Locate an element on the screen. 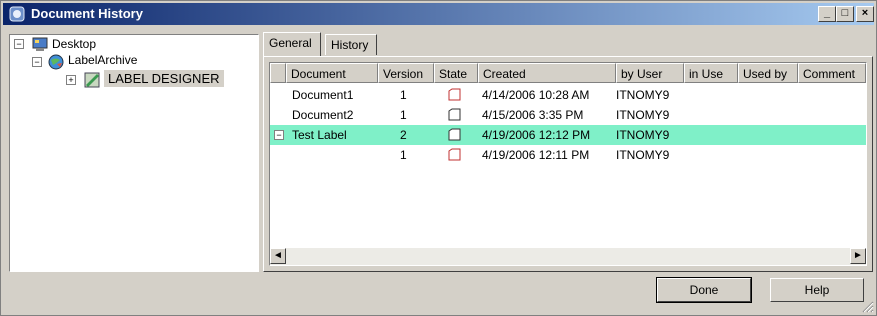 This screenshot has height=316, width=877. column-header-document: Document is located at coordinates (332, 73).